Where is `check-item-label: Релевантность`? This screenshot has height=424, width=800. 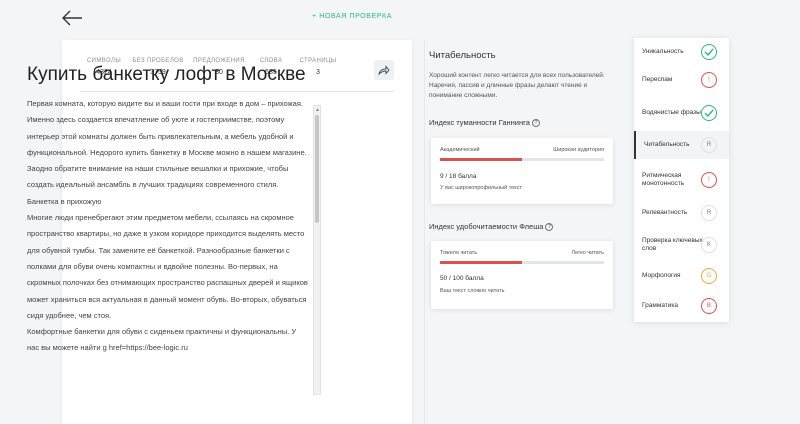 check-item-label: Релевантность is located at coordinates (665, 212).